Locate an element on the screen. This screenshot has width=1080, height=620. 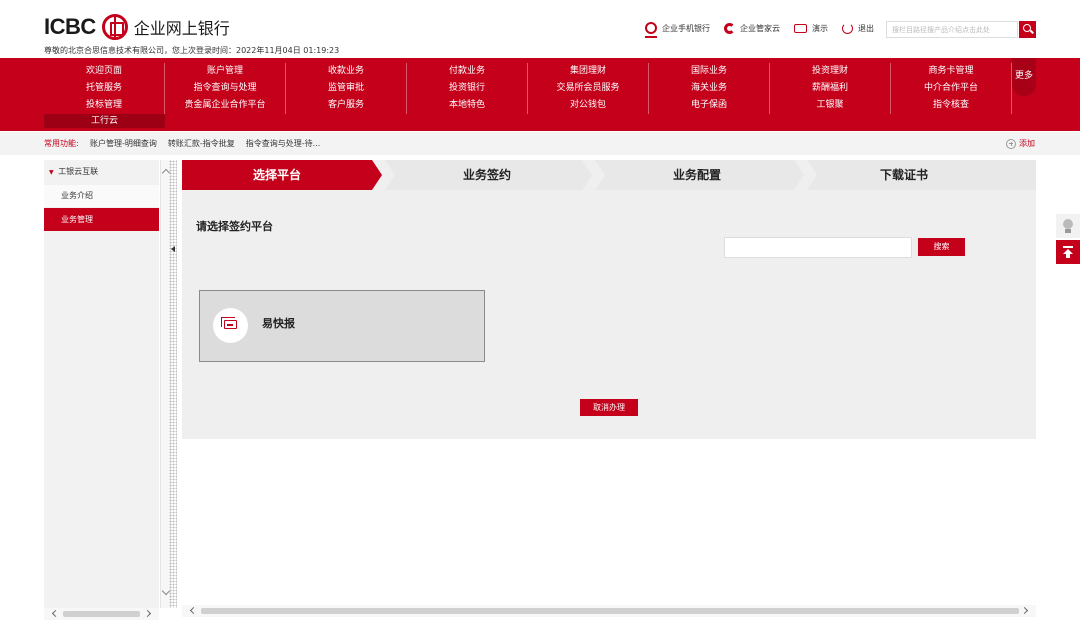
menu-item: 投资理财 is located at coordinates (830, 71).